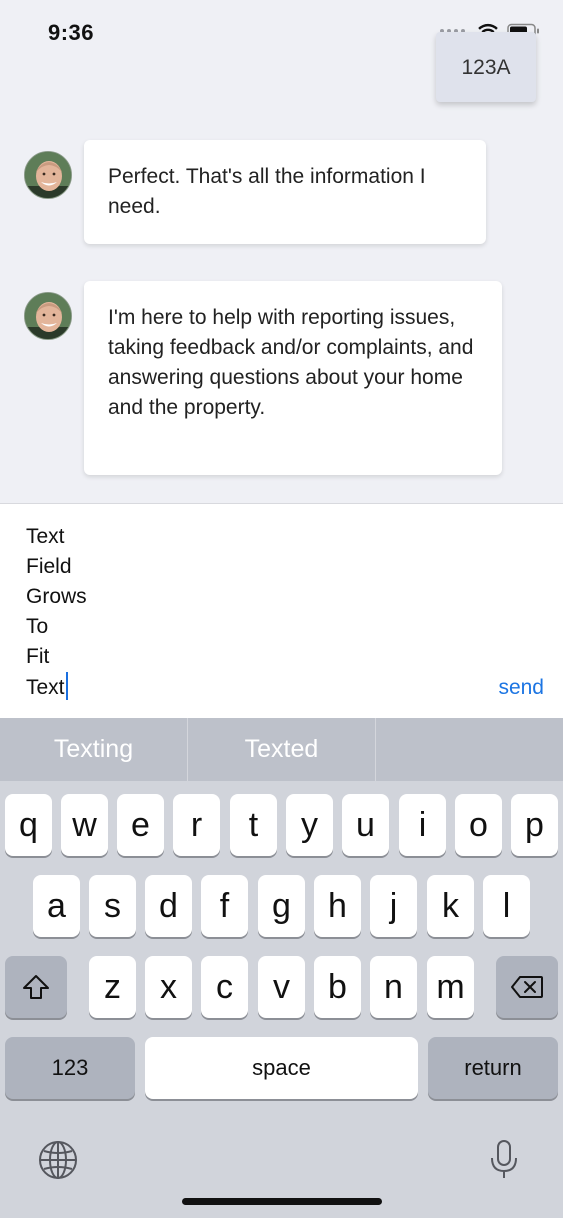  Describe the element at coordinates (56, 596) in the screenshot. I see `input-line: Grows` at that location.